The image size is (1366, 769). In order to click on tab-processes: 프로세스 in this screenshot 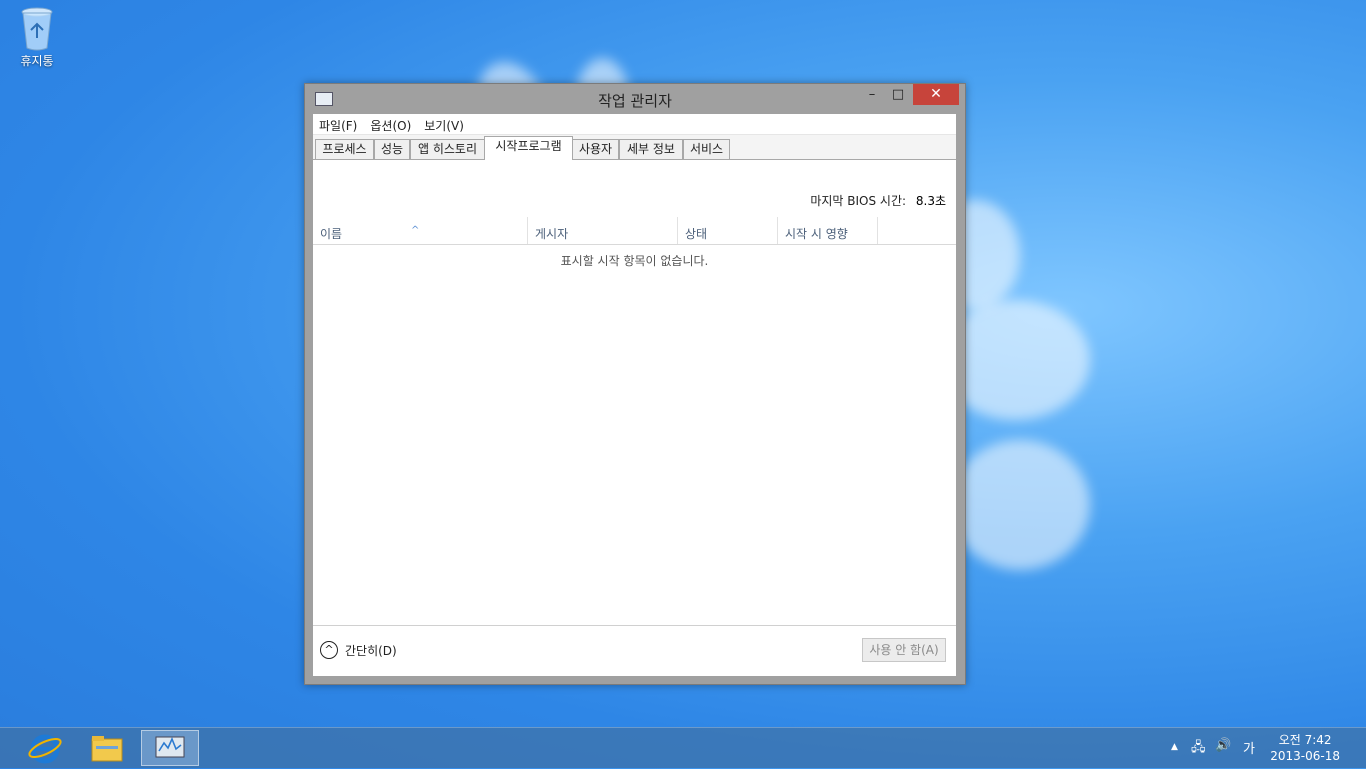, I will do `click(344, 149)`.